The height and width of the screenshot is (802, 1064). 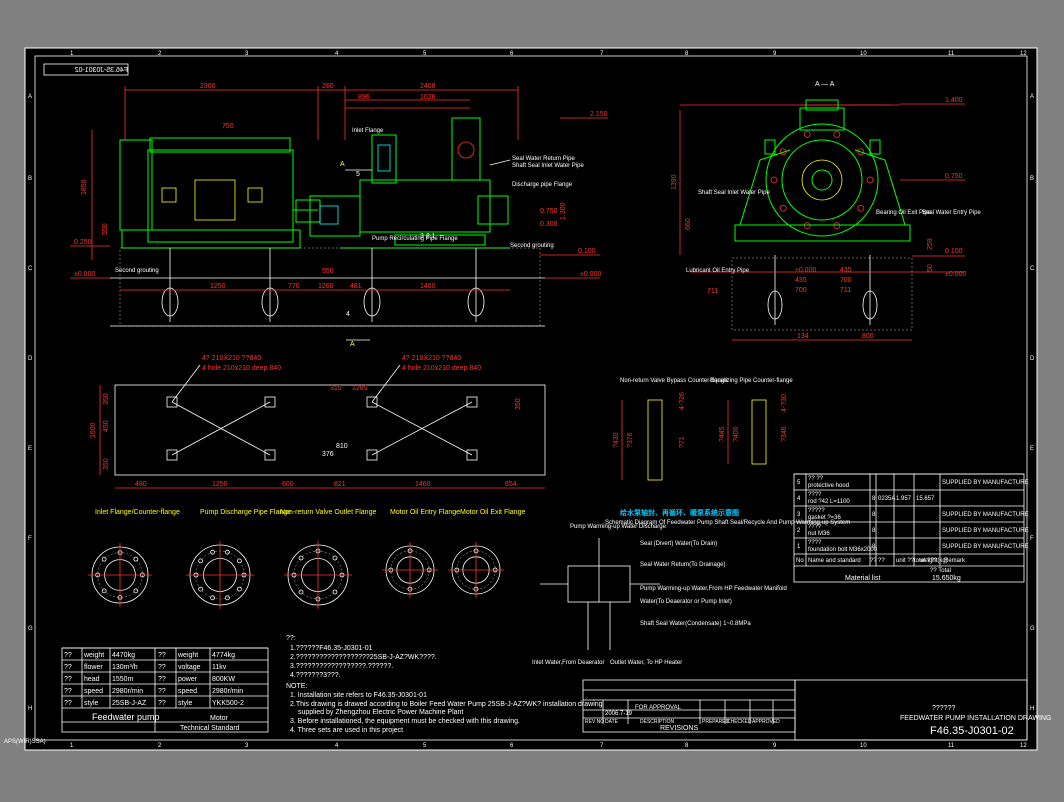 I want to click on plan-dim-654: 654, so click(x=511, y=484).